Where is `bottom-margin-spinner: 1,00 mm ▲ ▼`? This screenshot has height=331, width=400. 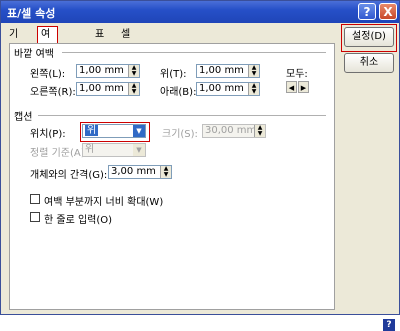
bottom-margin-spinner: 1,00 mm ▲ ▼ is located at coordinates (228, 89).